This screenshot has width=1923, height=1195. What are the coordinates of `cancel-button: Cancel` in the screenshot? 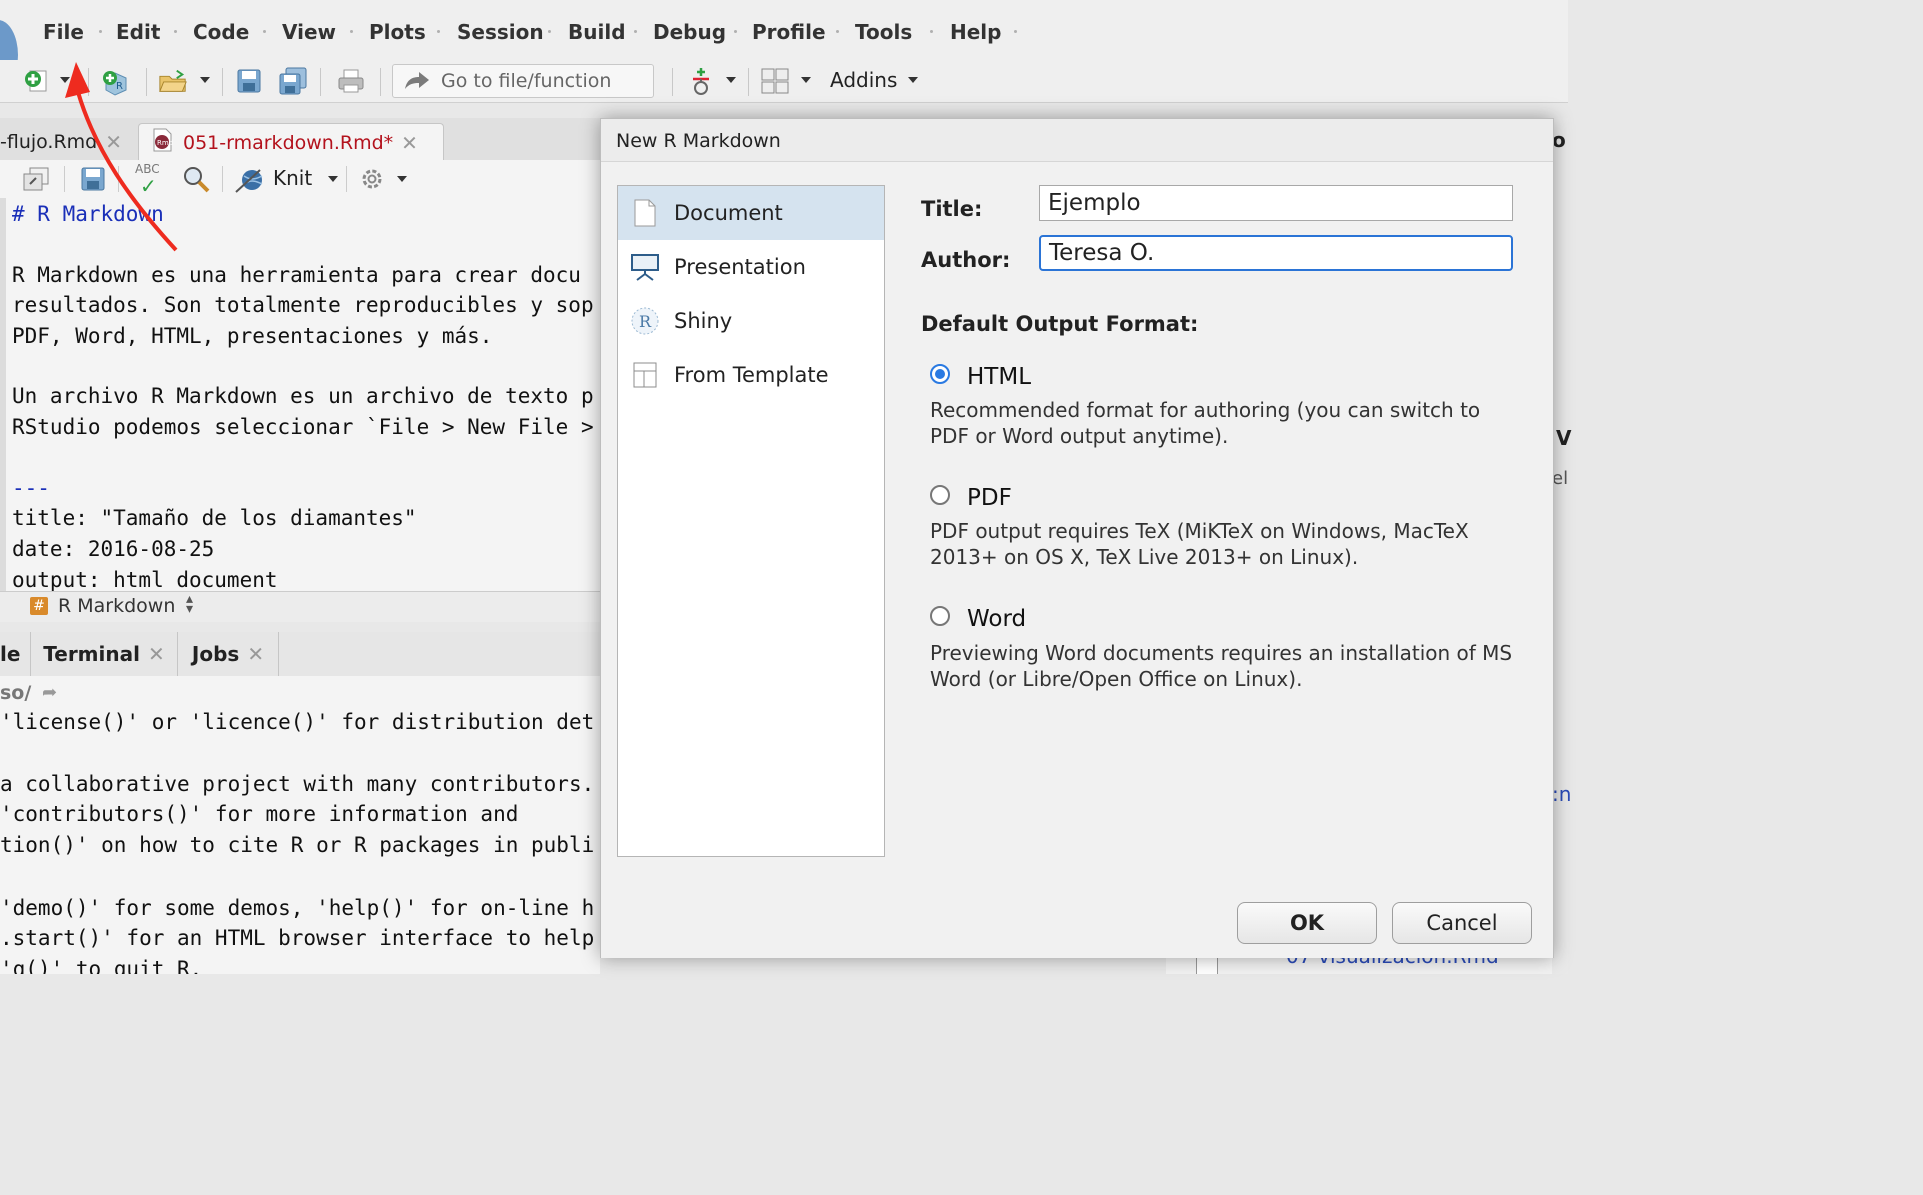 It's located at (1462, 923).